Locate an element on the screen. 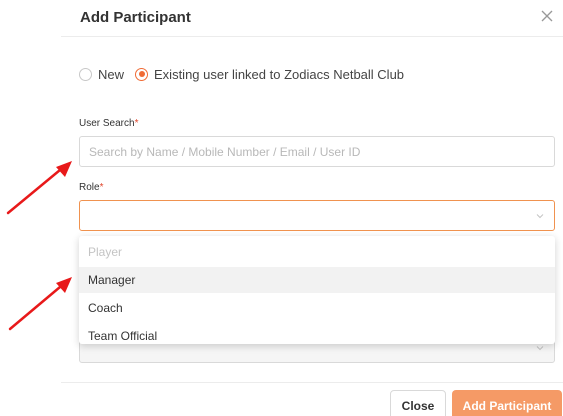 Image resolution: width=563 pixels, height=416 pixels. dialog-title: Add Participant is located at coordinates (135, 17).